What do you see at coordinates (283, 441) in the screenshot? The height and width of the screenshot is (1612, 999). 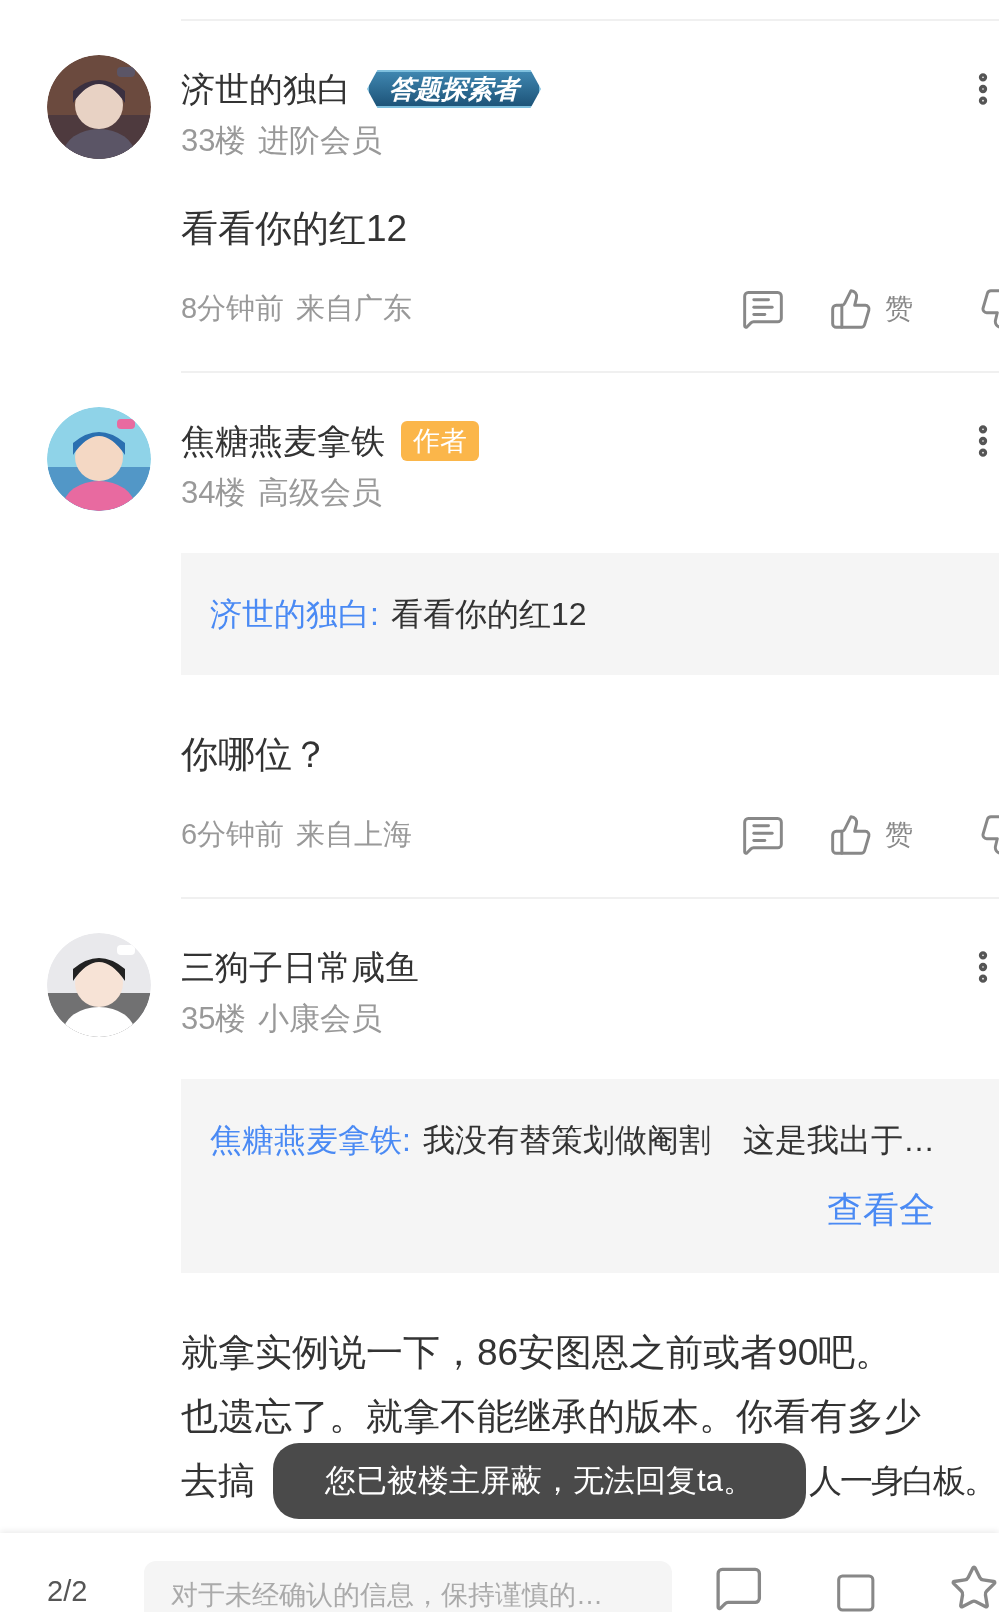 I see `username: 焦糖燕麦拿铁` at bounding box center [283, 441].